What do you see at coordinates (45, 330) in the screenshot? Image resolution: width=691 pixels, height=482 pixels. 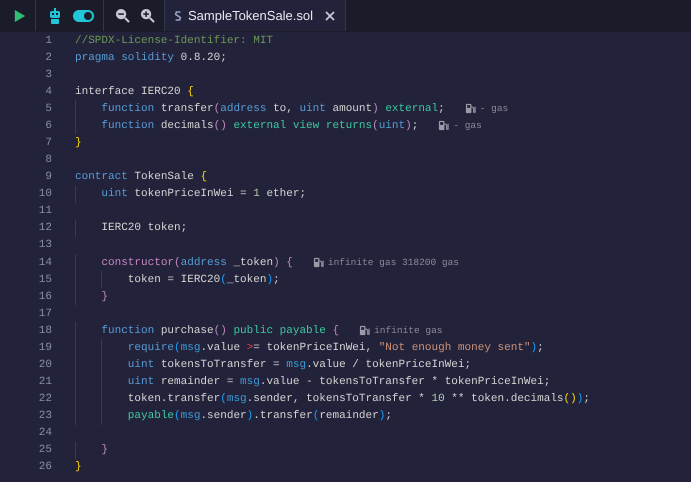 I see `line-number: 18` at bounding box center [45, 330].